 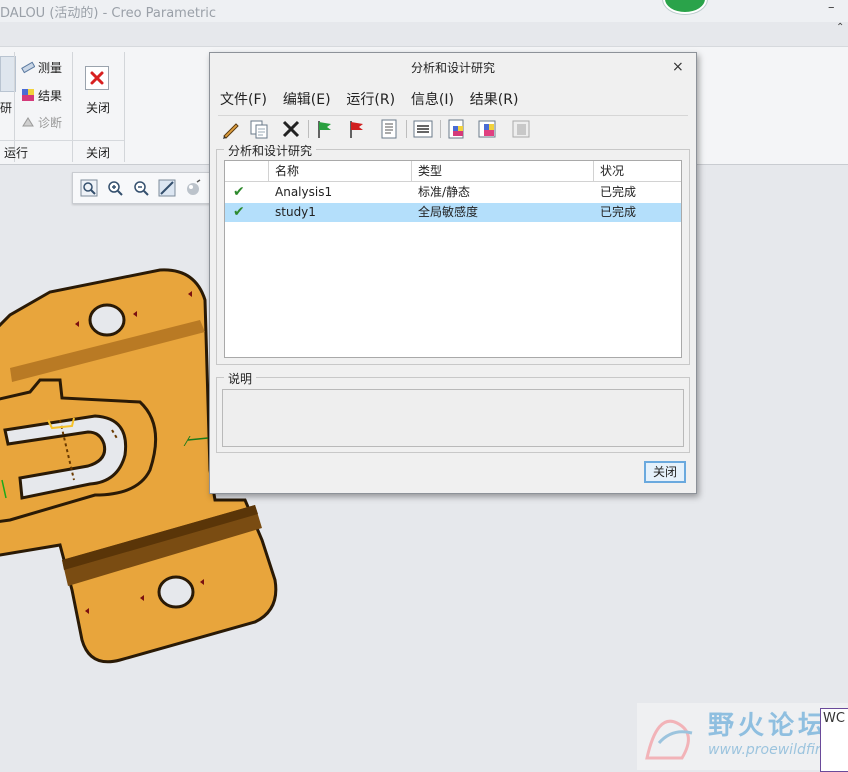 What do you see at coordinates (259, 129) in the screenshot?
I see `copy-icon` at bounding box center [259, 129].